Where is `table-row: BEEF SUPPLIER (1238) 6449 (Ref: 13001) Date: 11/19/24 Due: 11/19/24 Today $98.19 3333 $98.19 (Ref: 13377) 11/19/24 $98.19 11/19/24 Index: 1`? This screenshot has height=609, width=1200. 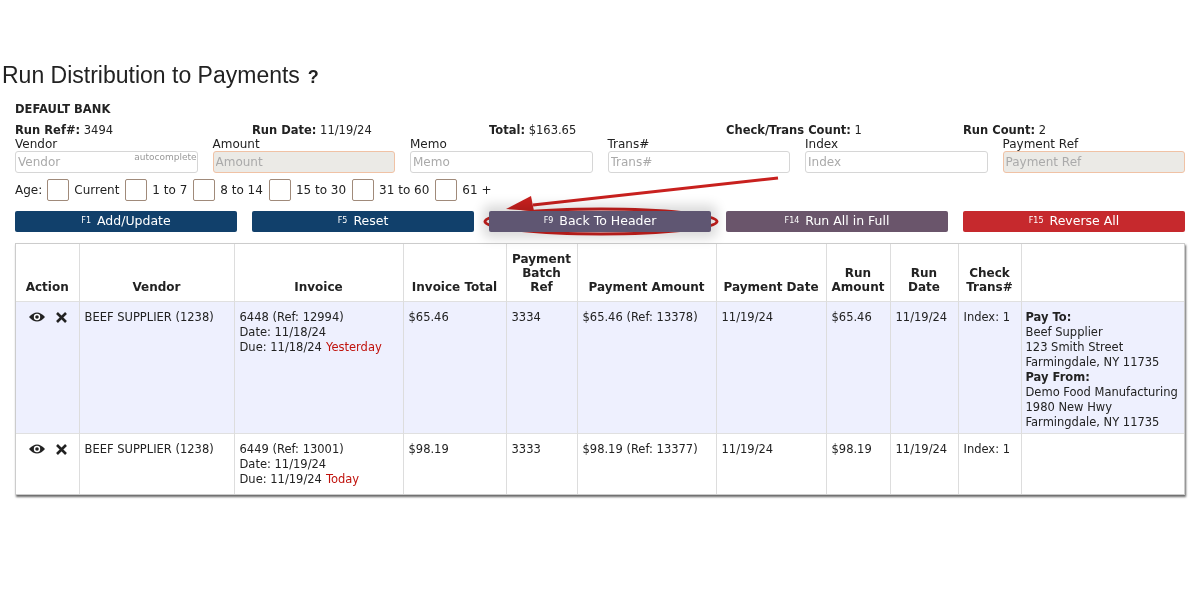
table-row: BEEF SUPPLIER (1238) 6449 (Ref: 13001) Date: 11/19/24 Due: 11/19/24 Today $98.19 3333 $98.19 (Ref: 13377) 11/19/24 $98.19 11/19/24 Index: 1 is located at coordinates (600, 463).